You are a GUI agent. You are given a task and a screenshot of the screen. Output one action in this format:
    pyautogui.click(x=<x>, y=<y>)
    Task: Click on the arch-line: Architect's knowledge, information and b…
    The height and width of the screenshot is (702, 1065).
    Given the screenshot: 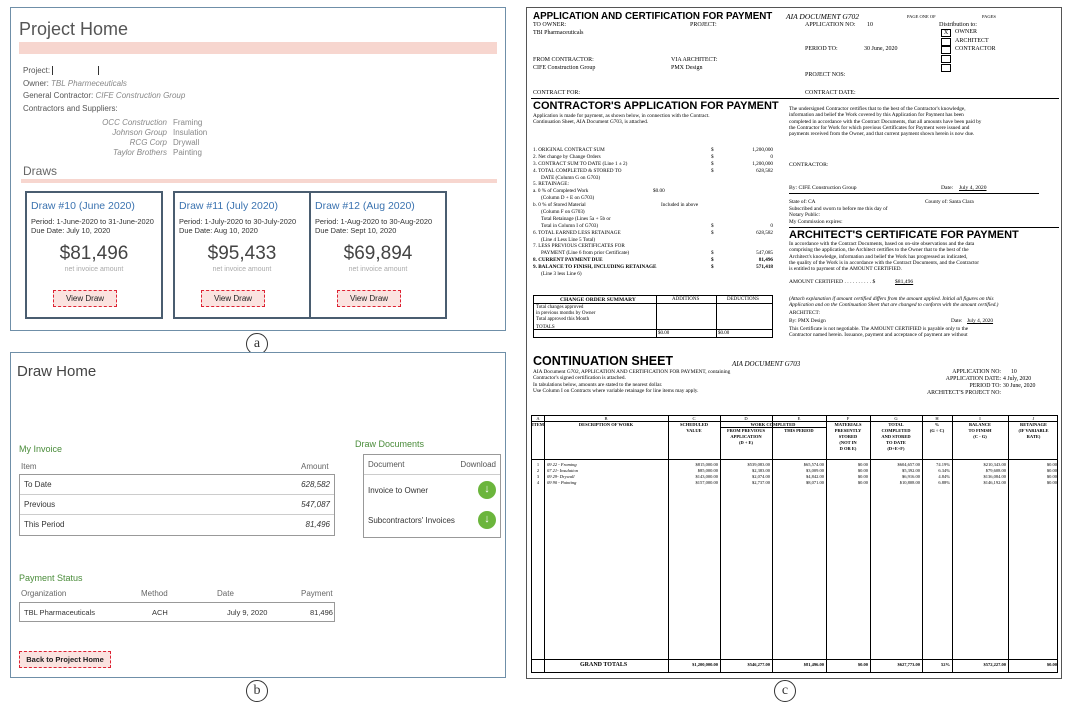 What is the action you would take?
    pyautogui.click(x=878, y=256)
    